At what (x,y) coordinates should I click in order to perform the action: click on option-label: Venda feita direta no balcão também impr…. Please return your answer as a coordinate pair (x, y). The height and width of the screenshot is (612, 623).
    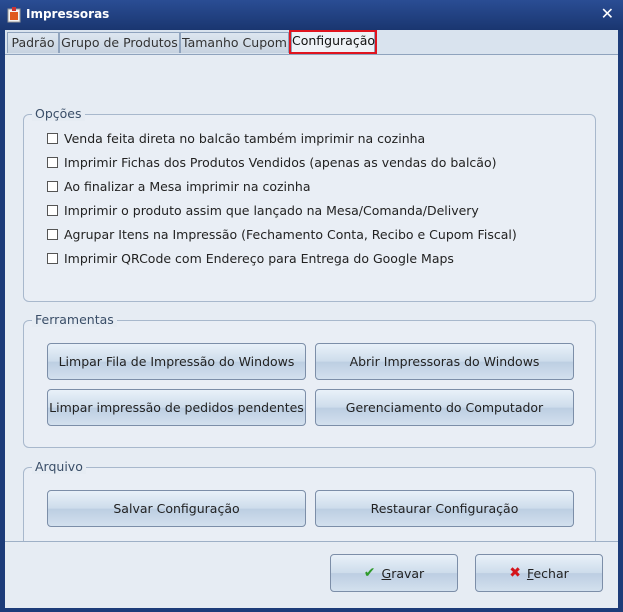
    Looking at the image, I should click on (245, 138).